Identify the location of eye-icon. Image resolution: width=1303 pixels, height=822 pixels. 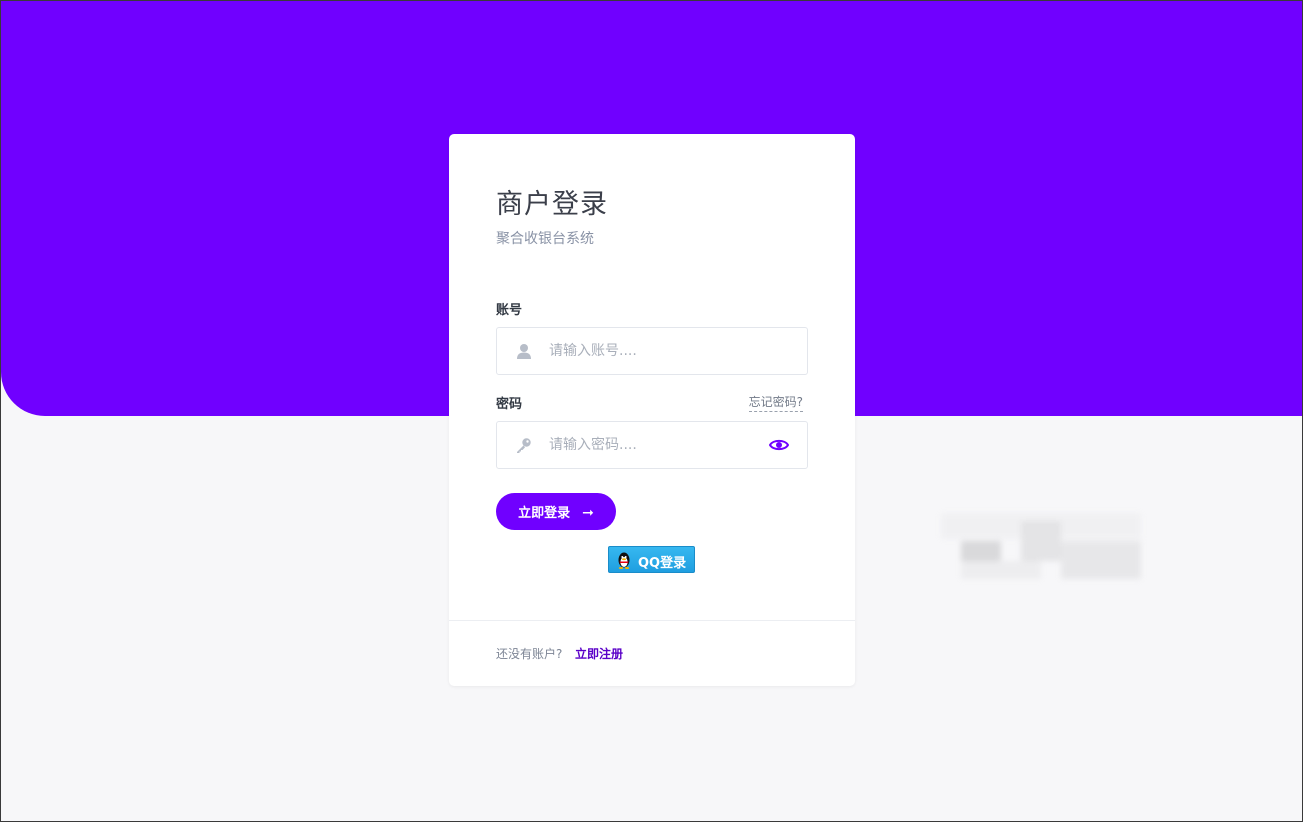
(779, 445).